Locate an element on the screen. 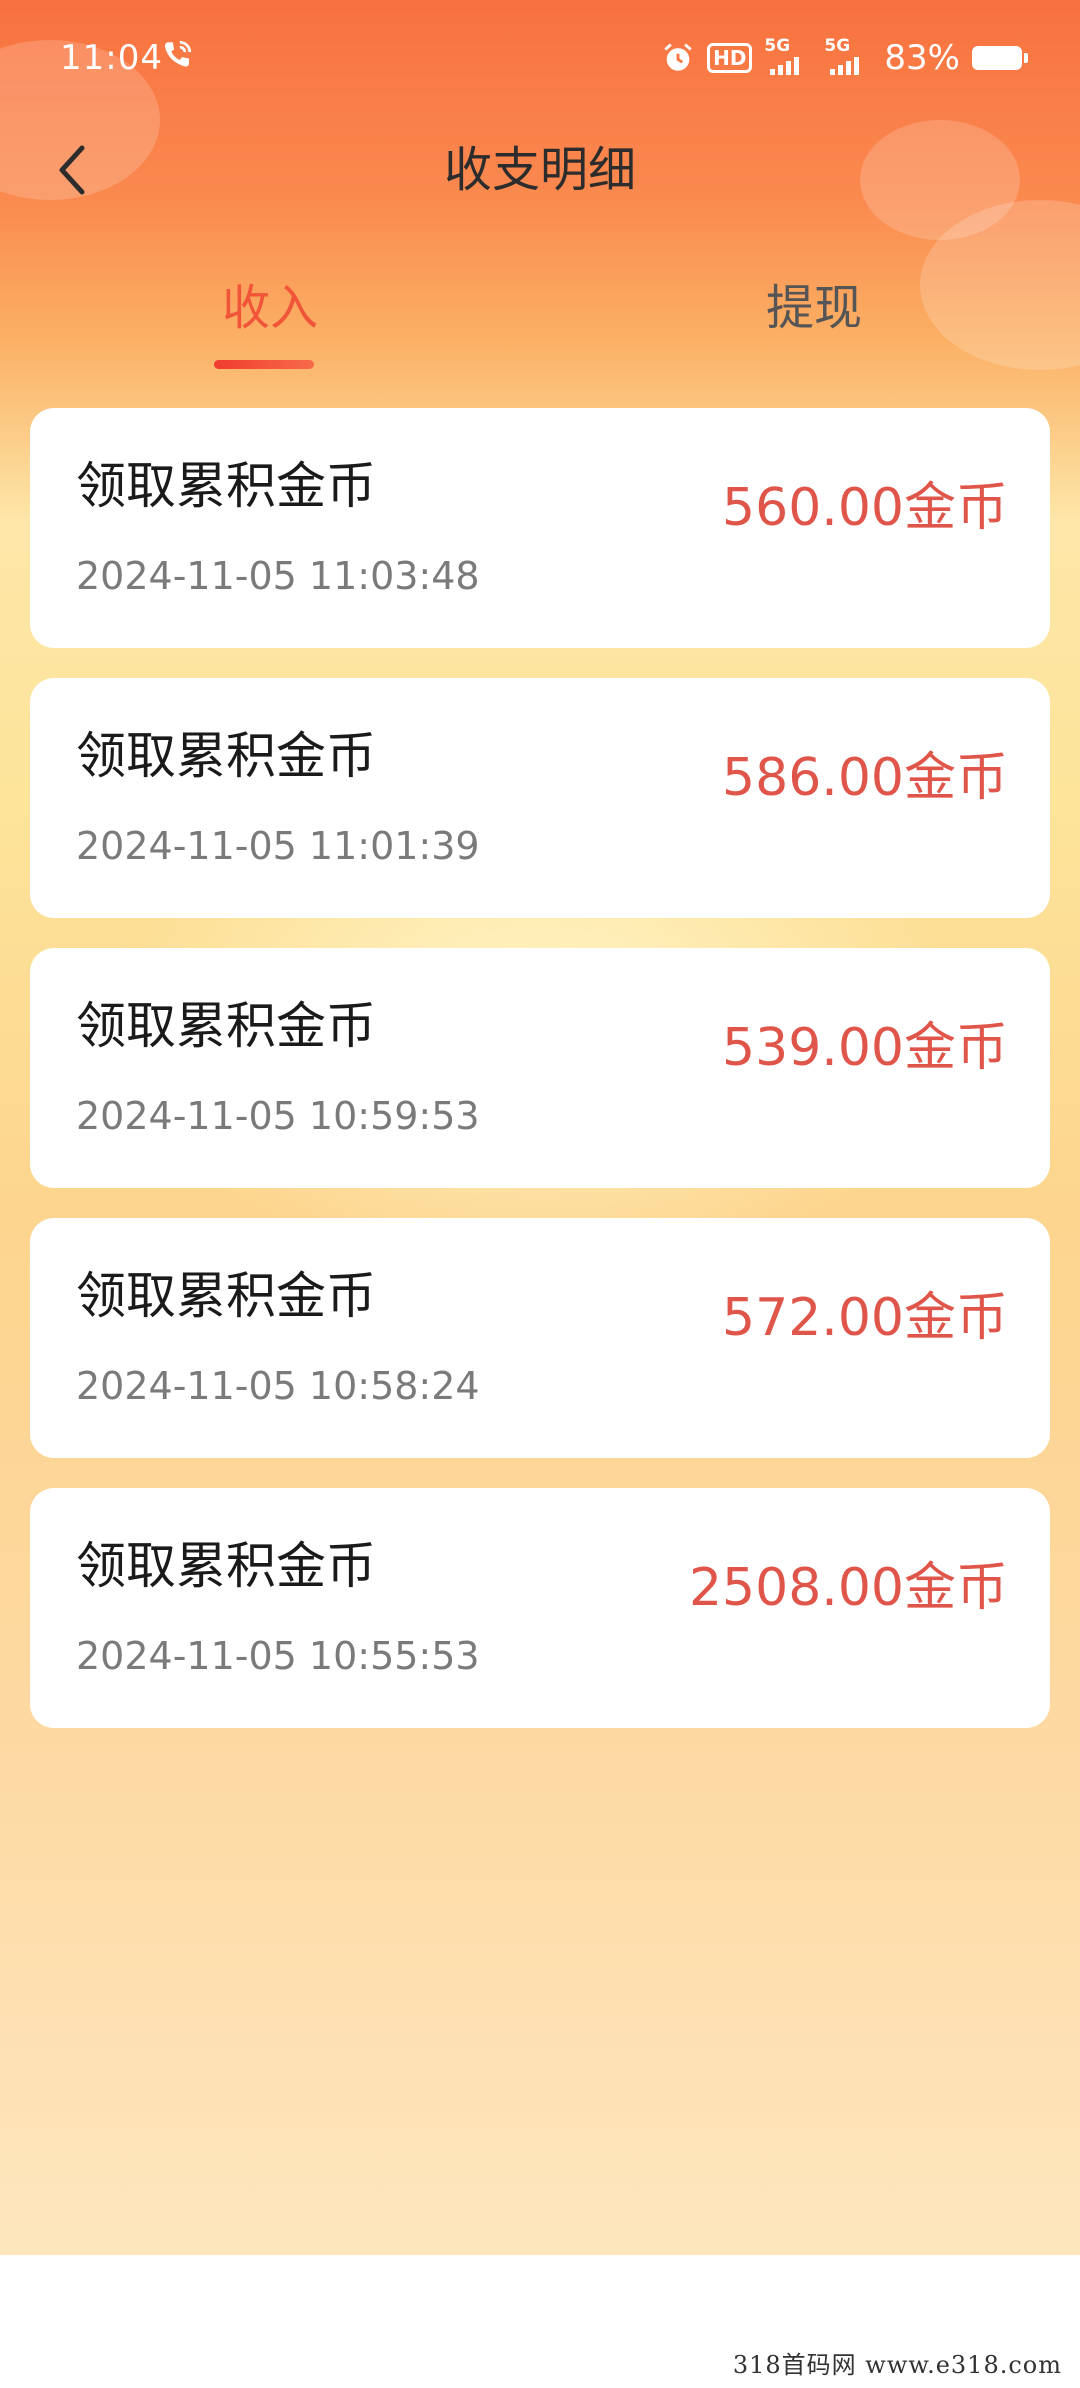 This screenshot has width=1080, height=2388. record-time: 2024-11-05 11:01:39 is located at coordinates (278, 846).